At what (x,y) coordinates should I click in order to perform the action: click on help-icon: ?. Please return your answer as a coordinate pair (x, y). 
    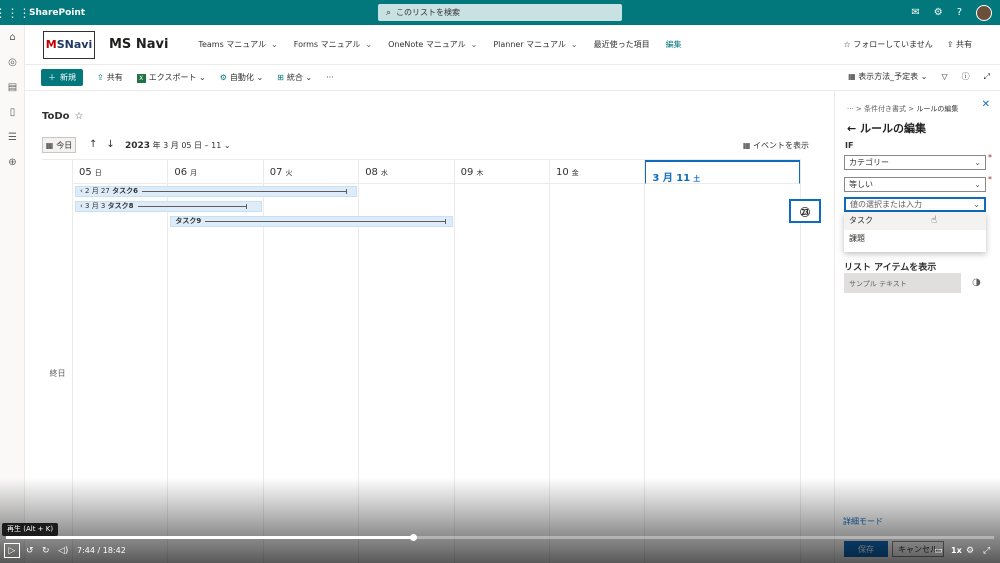
    Looking at the image, I should click on (959, 12).